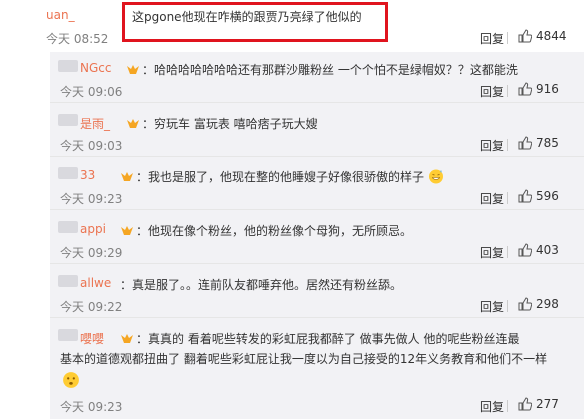 This screenshot has width=584, height=419. I want to click on reply-text: ：我也是服了，他现在整的他睡嫂子好像很骄傲的样子, so click(282, 176).